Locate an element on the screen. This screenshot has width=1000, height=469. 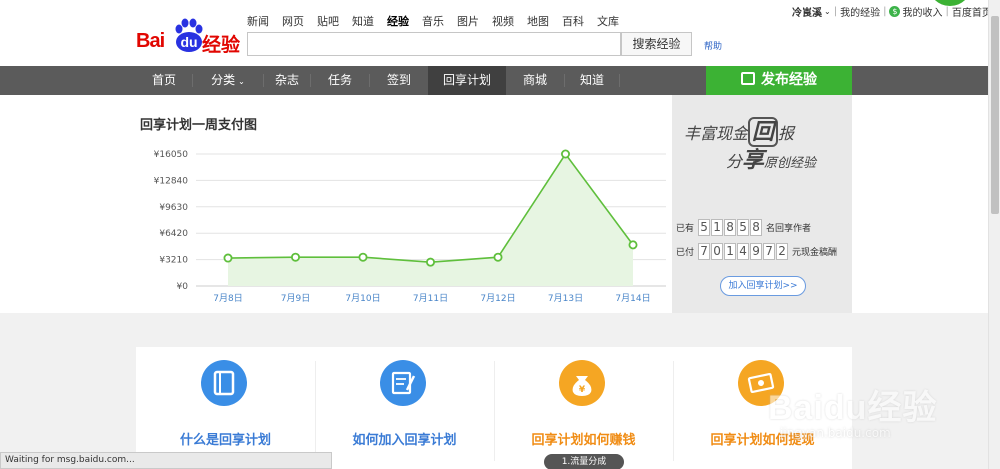
nav-category: 分类 ⌄ is located at coordinates (228, 80).